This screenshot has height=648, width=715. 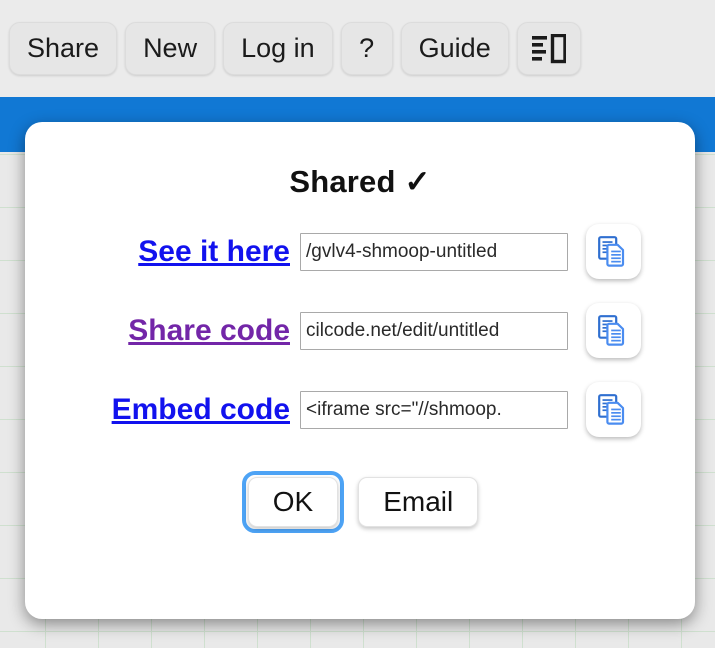 I want to click on copy-see-it-here-button, so click(x=613, y=251).